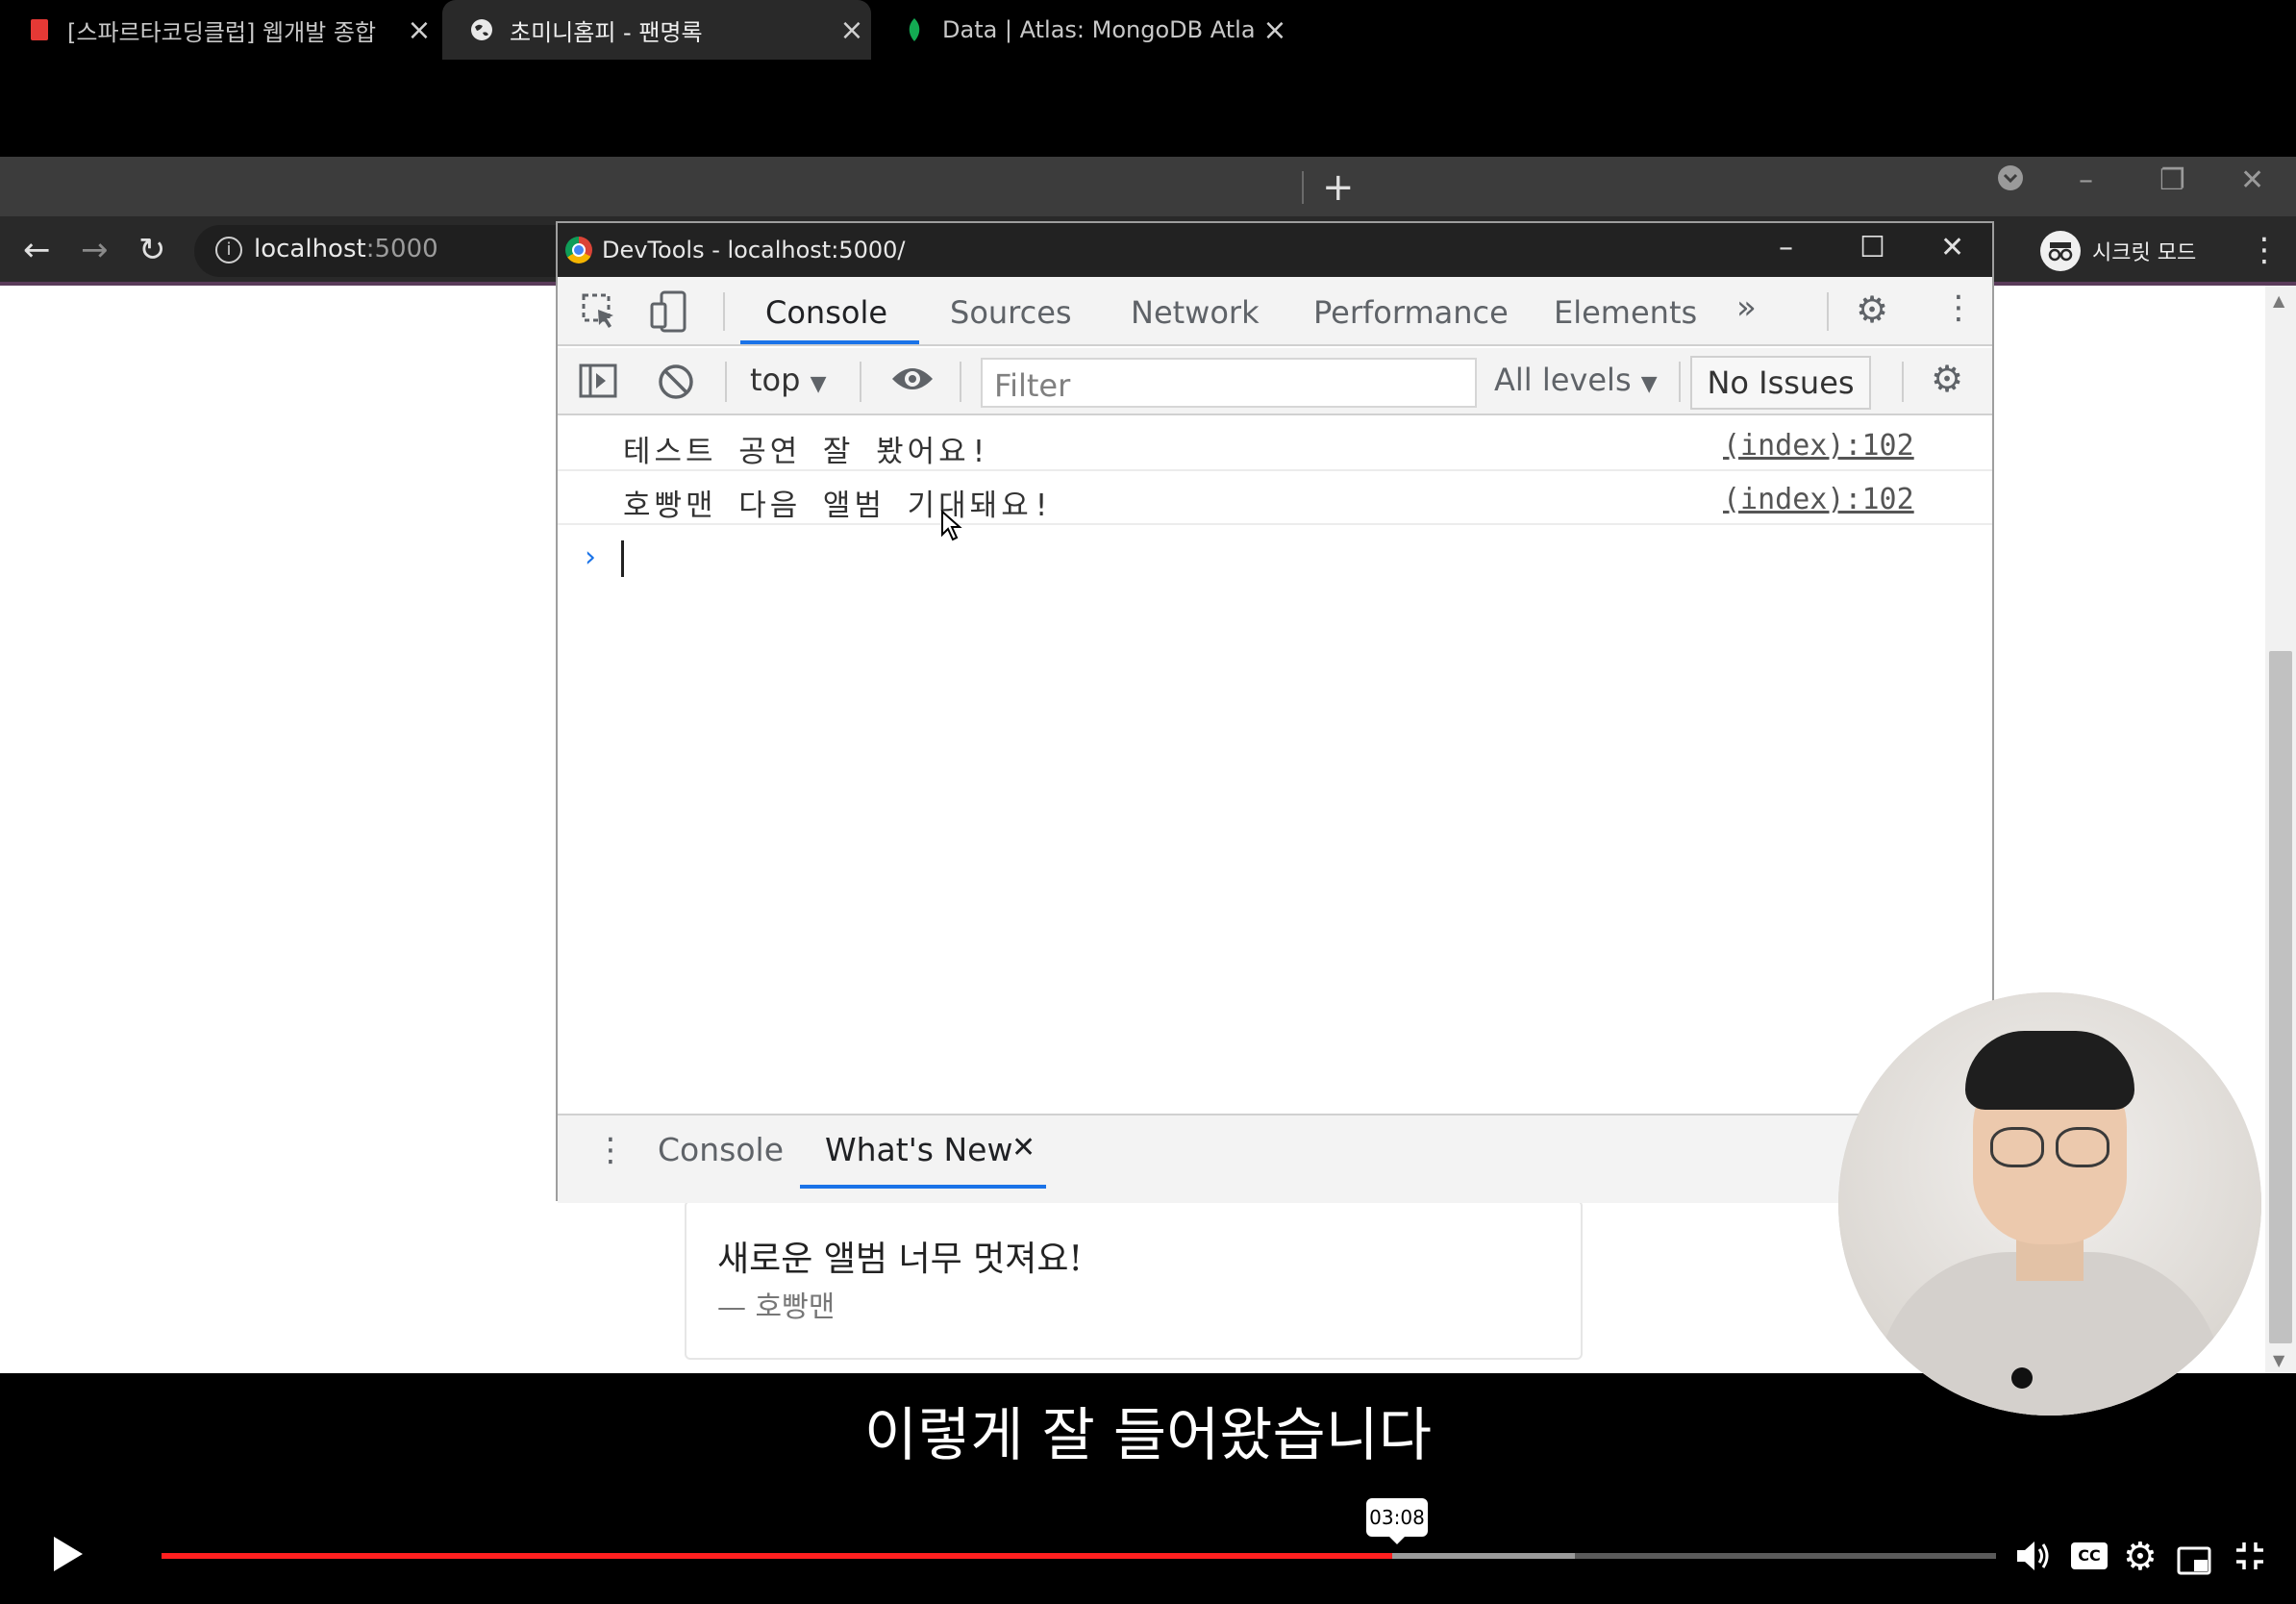 This screenshot has width=2296, height=1604. I want to click on volume-icon, so click(2033, 1561).